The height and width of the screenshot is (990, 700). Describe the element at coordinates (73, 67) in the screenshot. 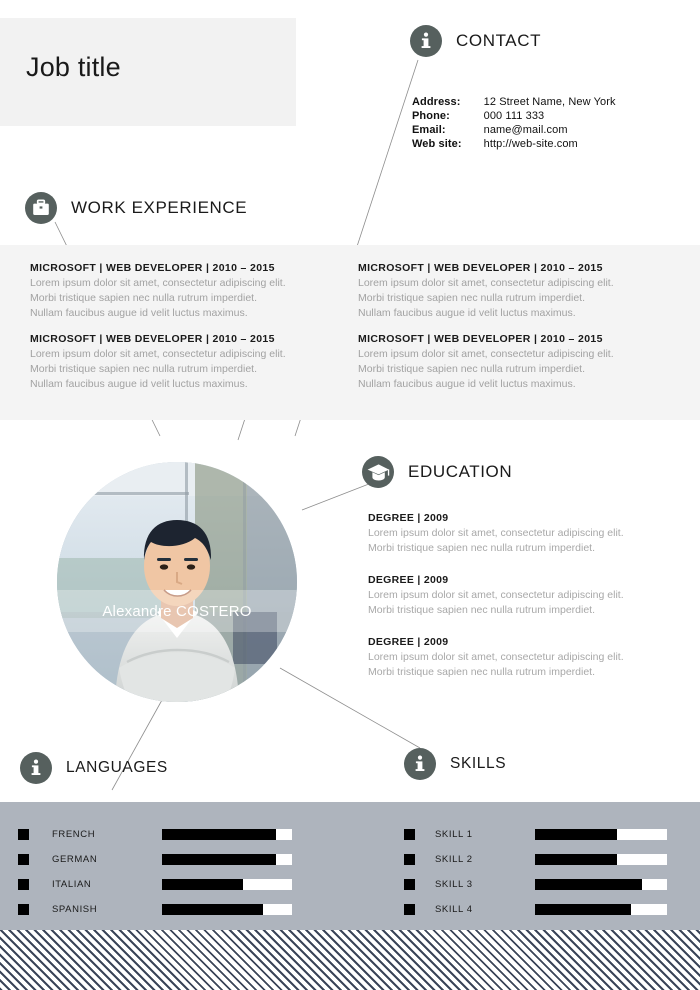

I see `page-title: Job title` at that location.